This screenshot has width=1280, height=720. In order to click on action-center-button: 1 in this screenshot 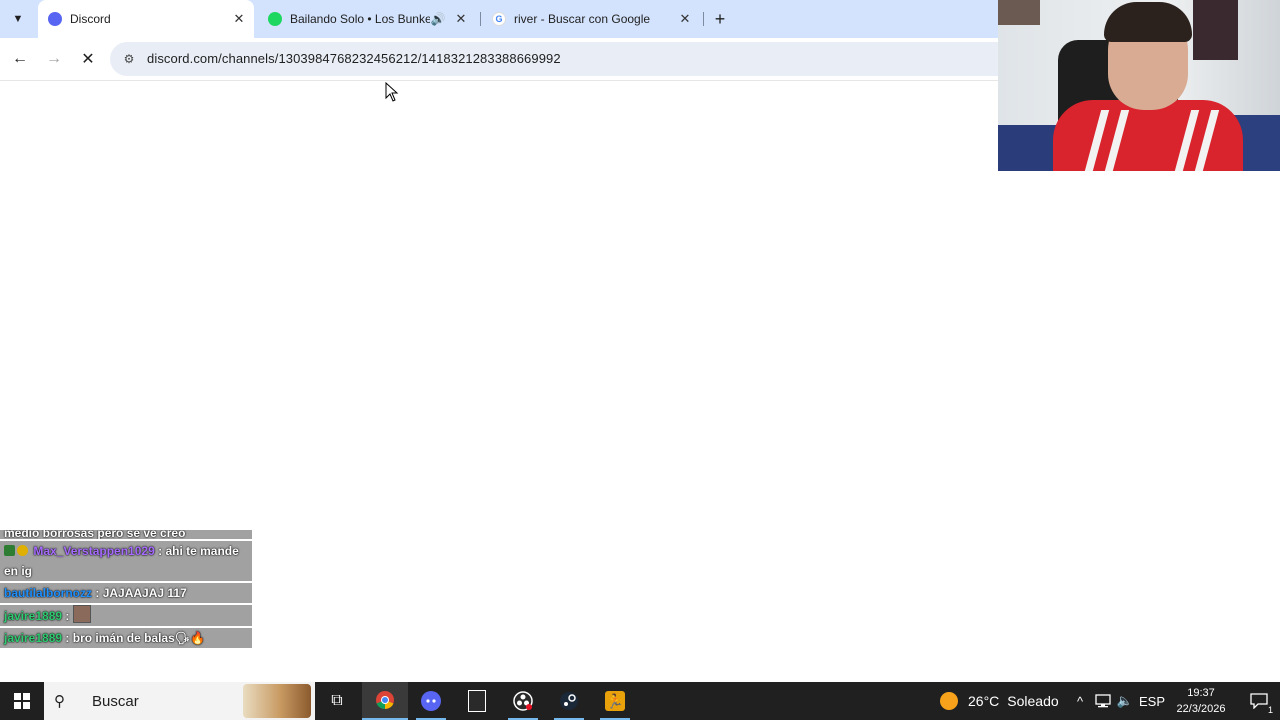, I will do `click(1259, 701)`.